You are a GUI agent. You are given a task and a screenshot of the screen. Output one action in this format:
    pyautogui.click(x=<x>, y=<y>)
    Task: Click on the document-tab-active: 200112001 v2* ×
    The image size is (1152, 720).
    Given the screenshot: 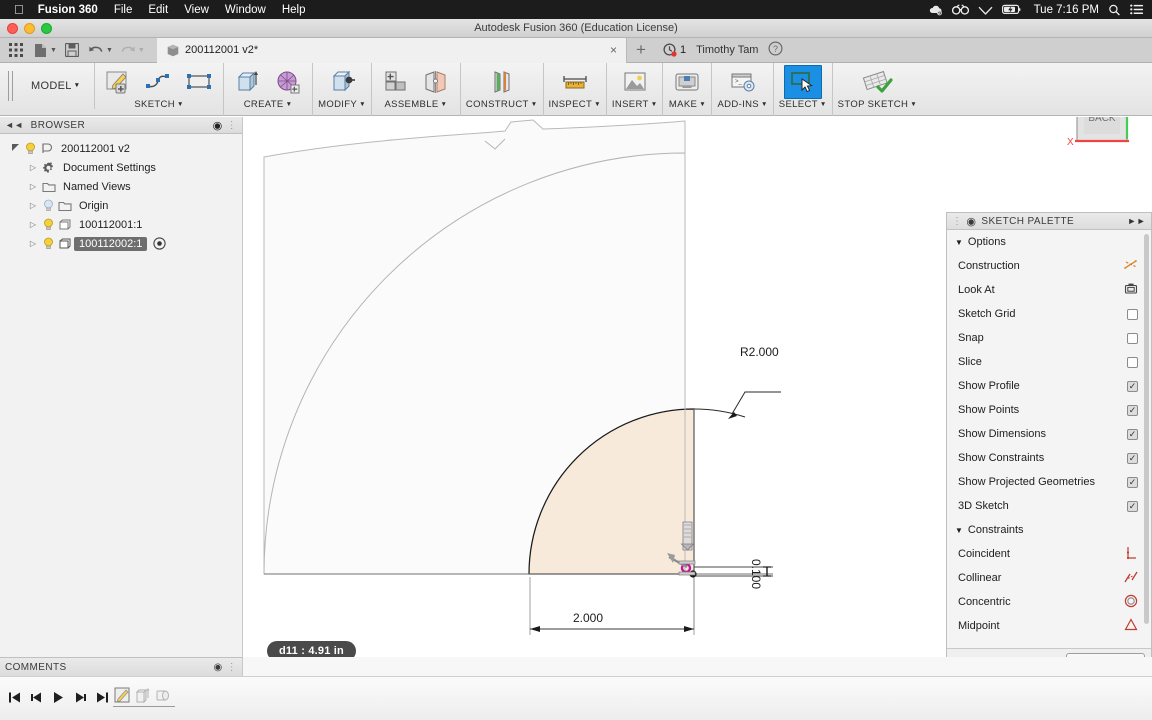 What is the action you would take?
    pyautogui.click(x=392, y=50)
    